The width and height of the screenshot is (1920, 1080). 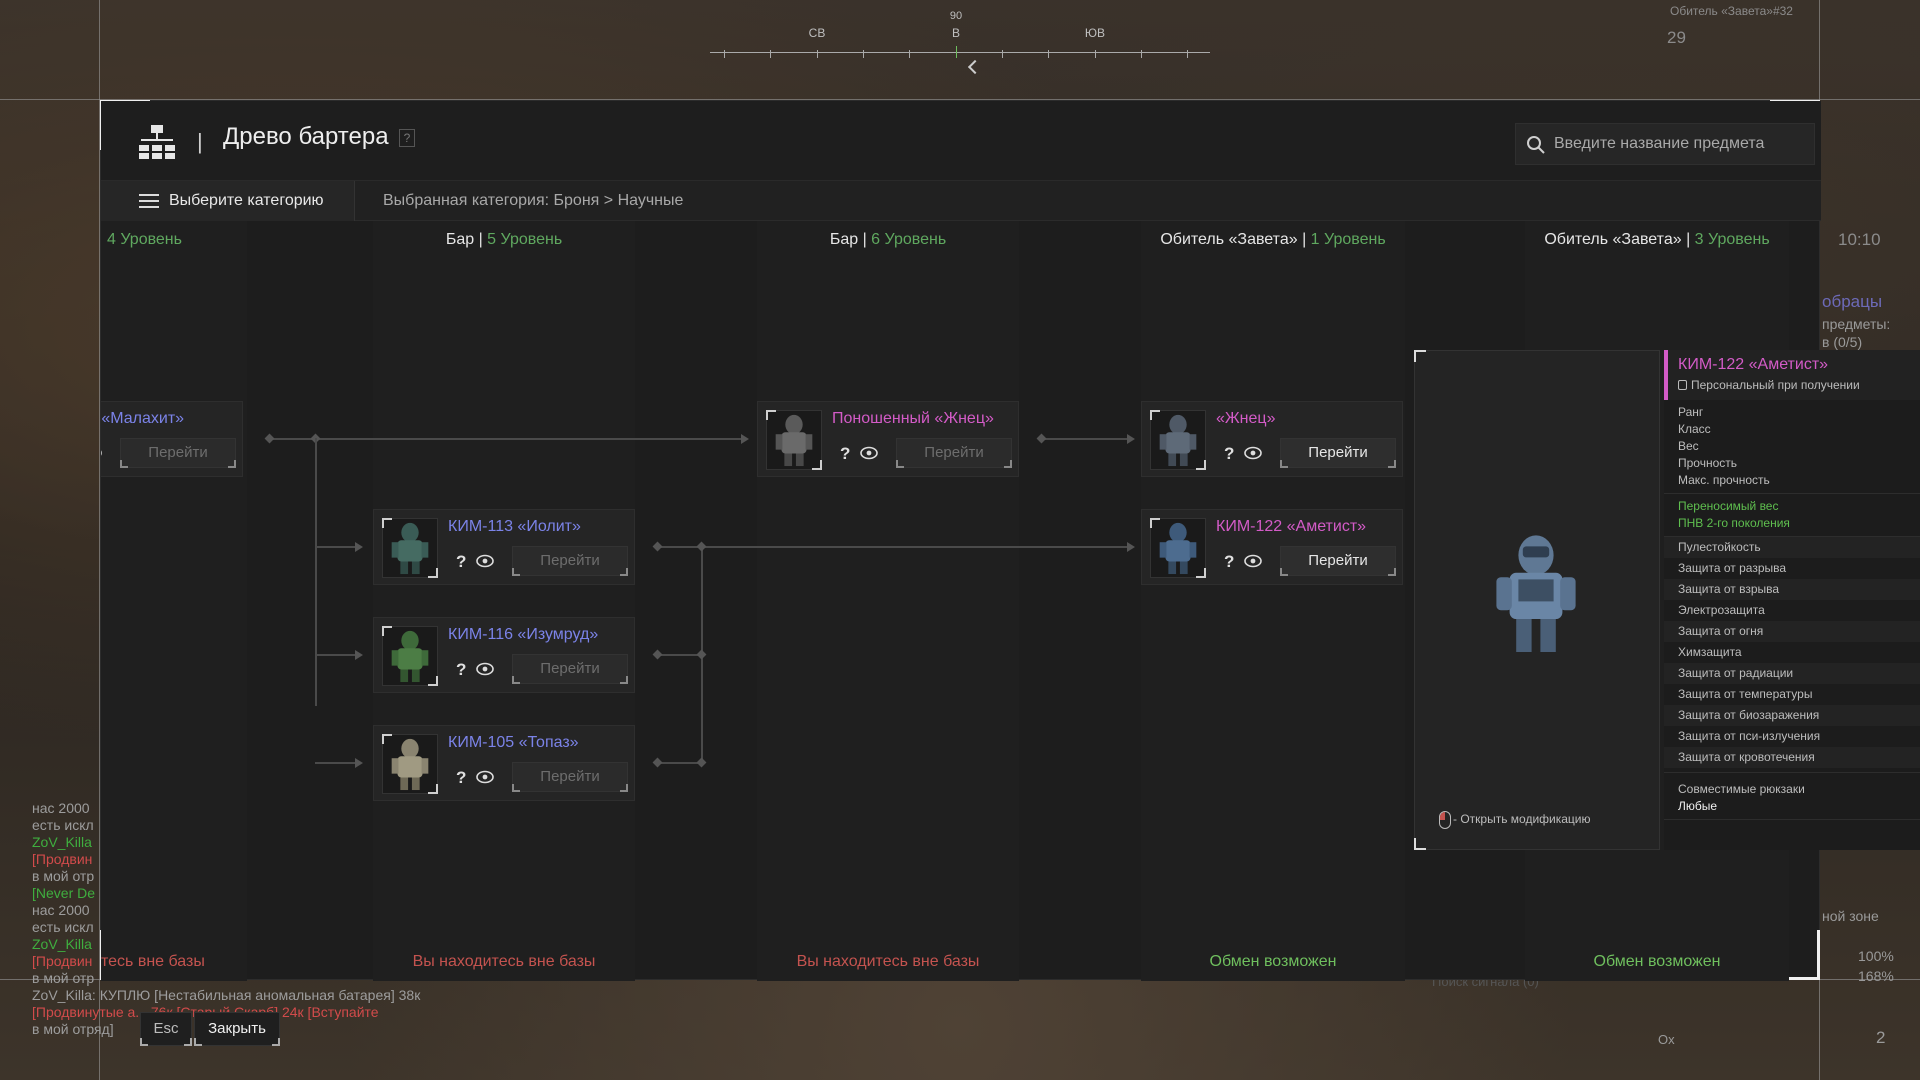 What do you see at coordinates (174, 601) in the screenshot?
I see `tree-column: 4 Уровень тесь вне базы` at bounding box center [174, 601].